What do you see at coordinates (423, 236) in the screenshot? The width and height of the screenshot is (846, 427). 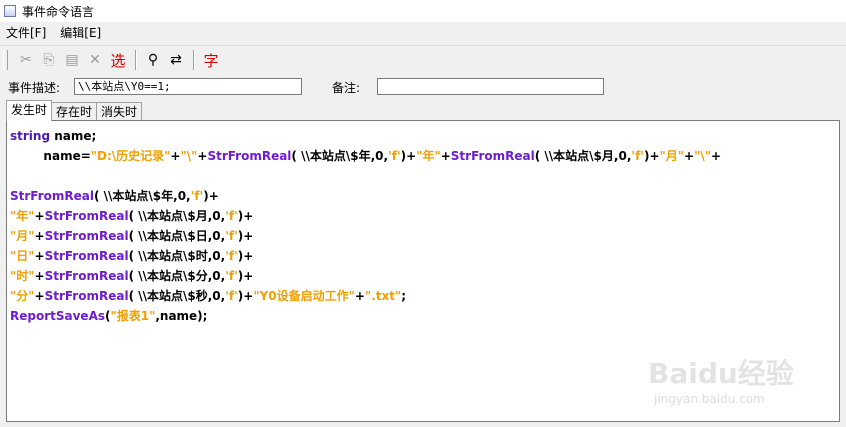 I see `code-line: "月"+StrFromReal( \\本站点\$日,0,'f')+` at bounding box center [423, 236].